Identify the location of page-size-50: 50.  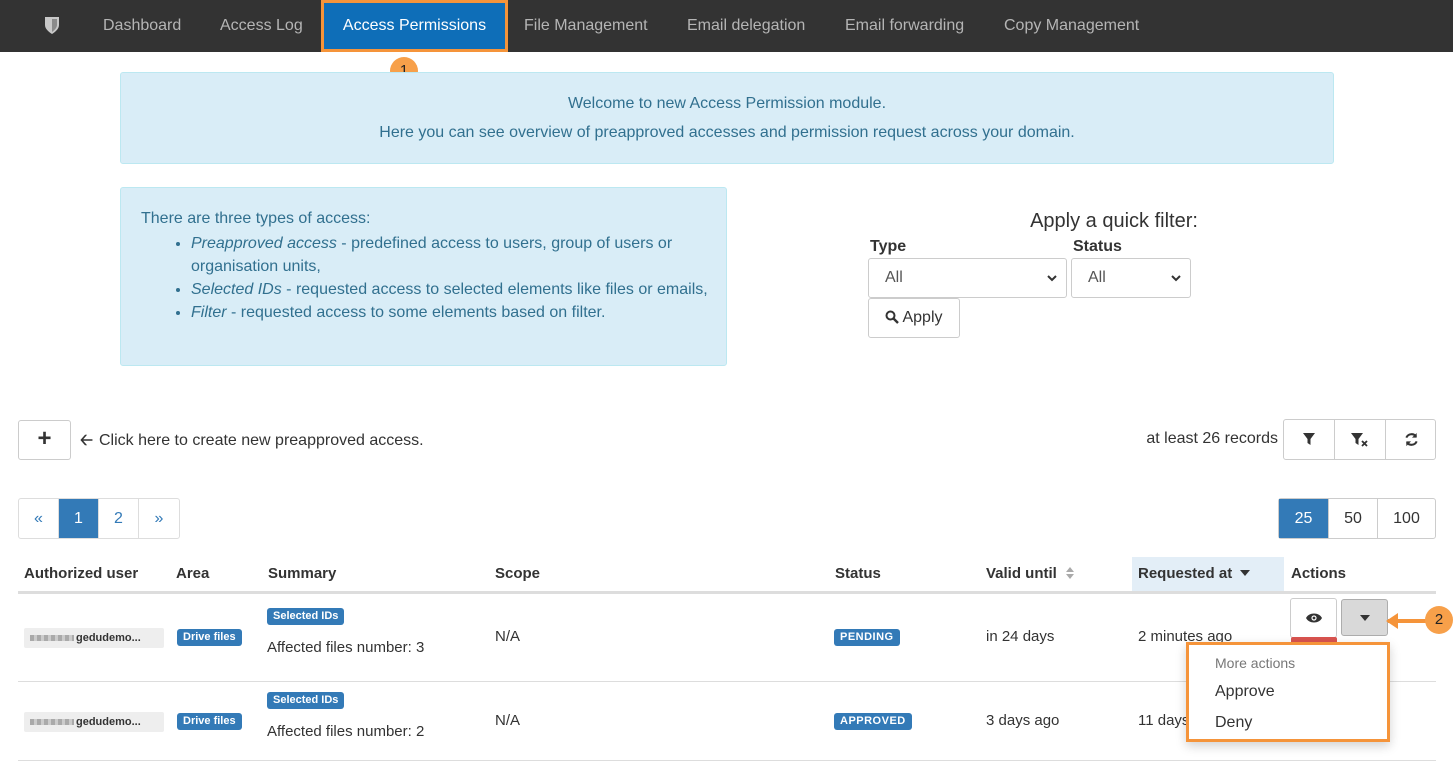
(1353, 518).